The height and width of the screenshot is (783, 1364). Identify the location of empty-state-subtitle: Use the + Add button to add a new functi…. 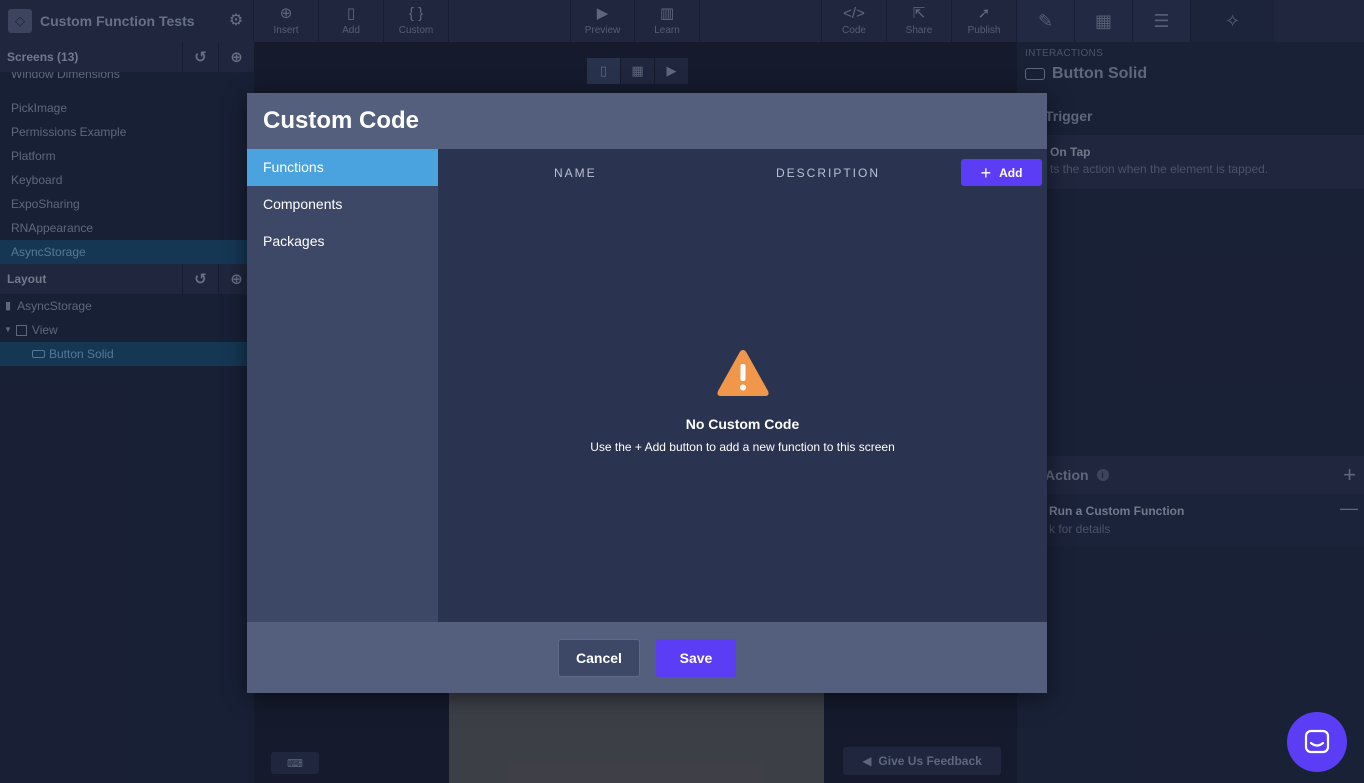
(742, 447).